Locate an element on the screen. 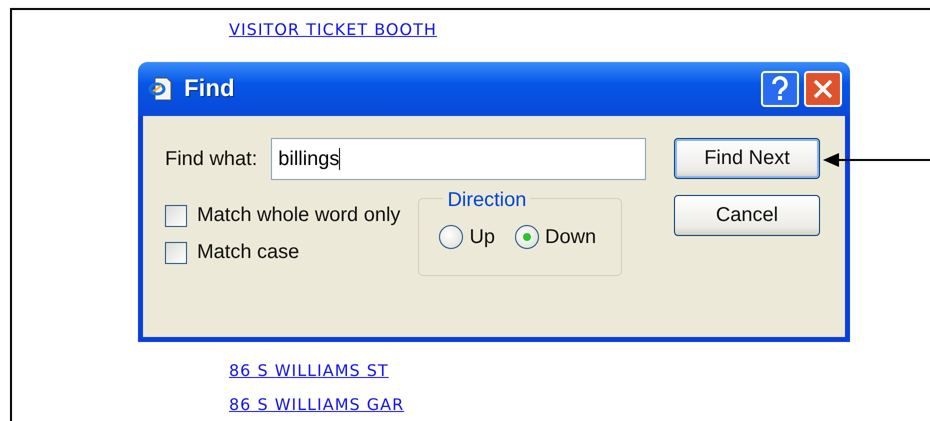 The image size is (930, 421). address-link: 86 S WILLIAMS ST is located at coordinates (309, 371).